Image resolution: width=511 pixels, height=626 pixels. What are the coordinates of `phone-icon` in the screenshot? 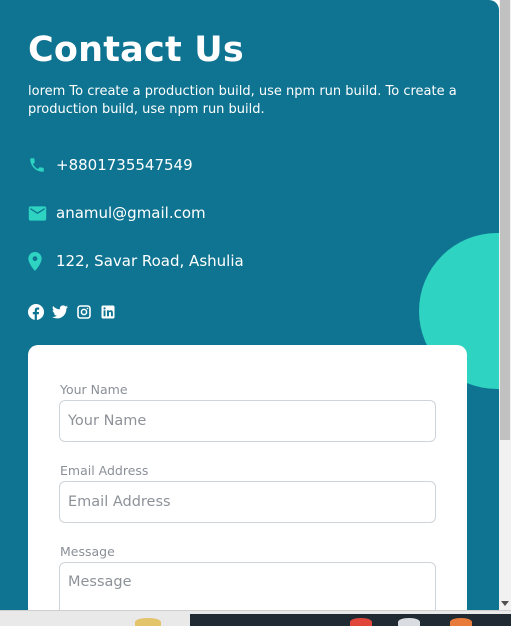 It's located at (38, 165).